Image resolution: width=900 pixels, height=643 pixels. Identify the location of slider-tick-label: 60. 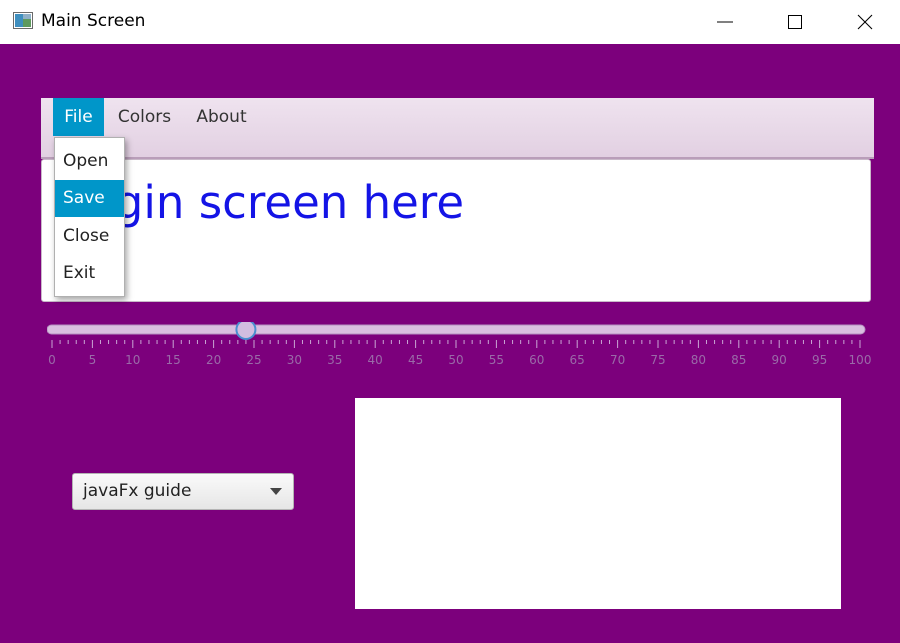
(536, 360).